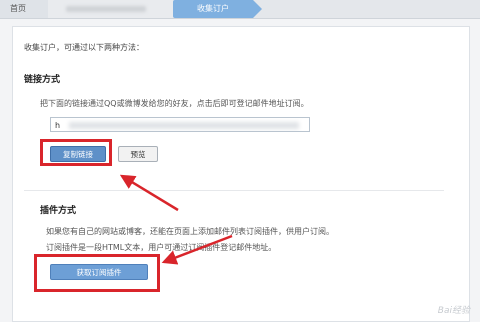 The width and height of the screenshot is (480, 322). What do you see at coordinates (190, 231) in the screenshot?
I see `plugin-section-desc-1: 如果您有自己的网站或博客，还能在页面上添加邮件列表订阅插件，供用户订阅。` at bounding box center [190, 231].